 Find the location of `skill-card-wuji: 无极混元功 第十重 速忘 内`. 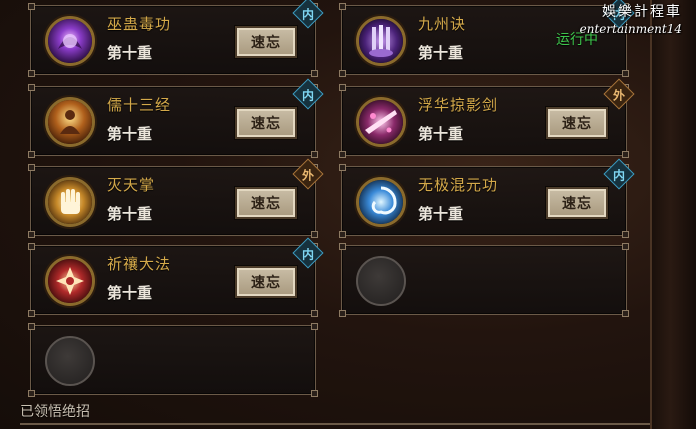

skill-card-wuji: 无极混元功 第十重 速忘 内 is located at coordinates (487, 198).